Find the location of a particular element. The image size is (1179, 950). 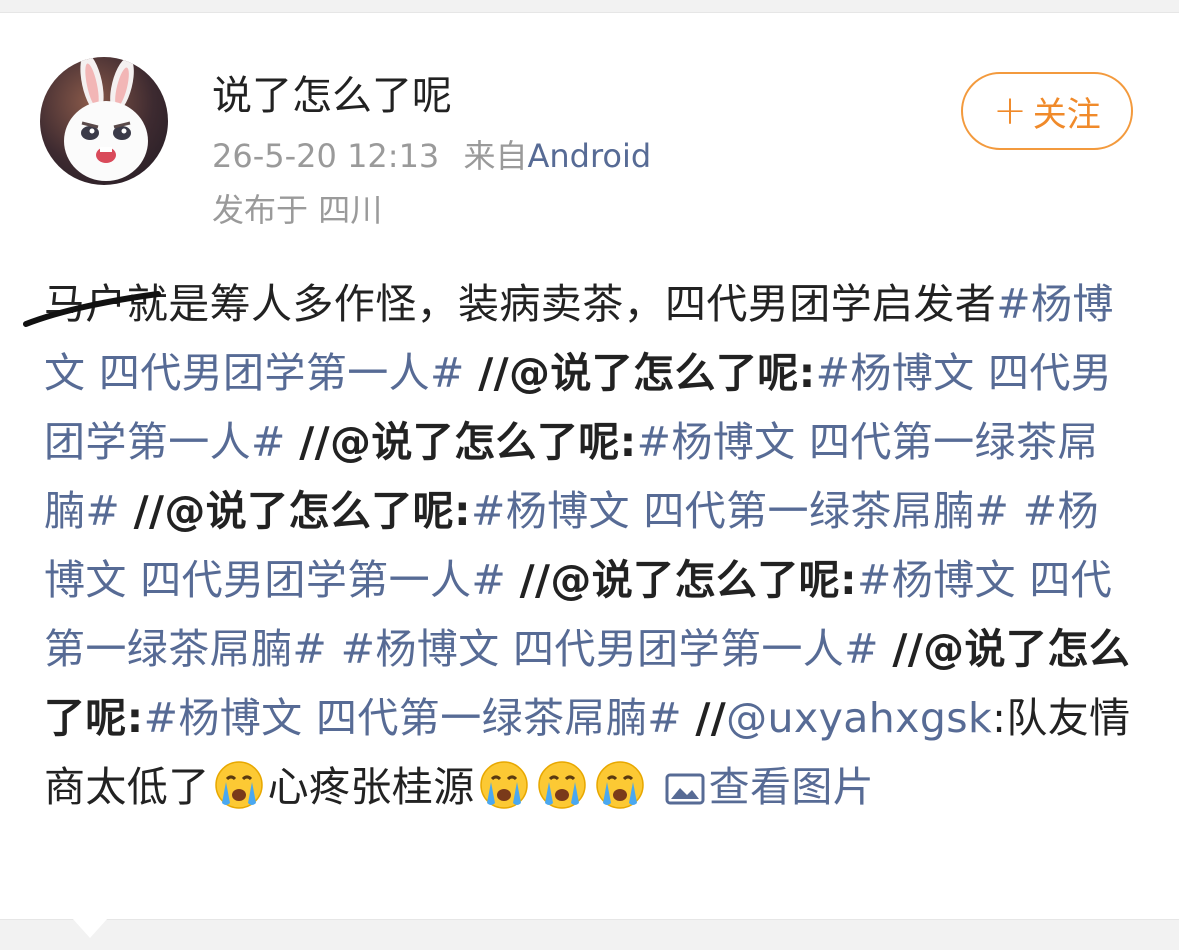

follow-button: + 关注 is located at coordinates (1047, 111).